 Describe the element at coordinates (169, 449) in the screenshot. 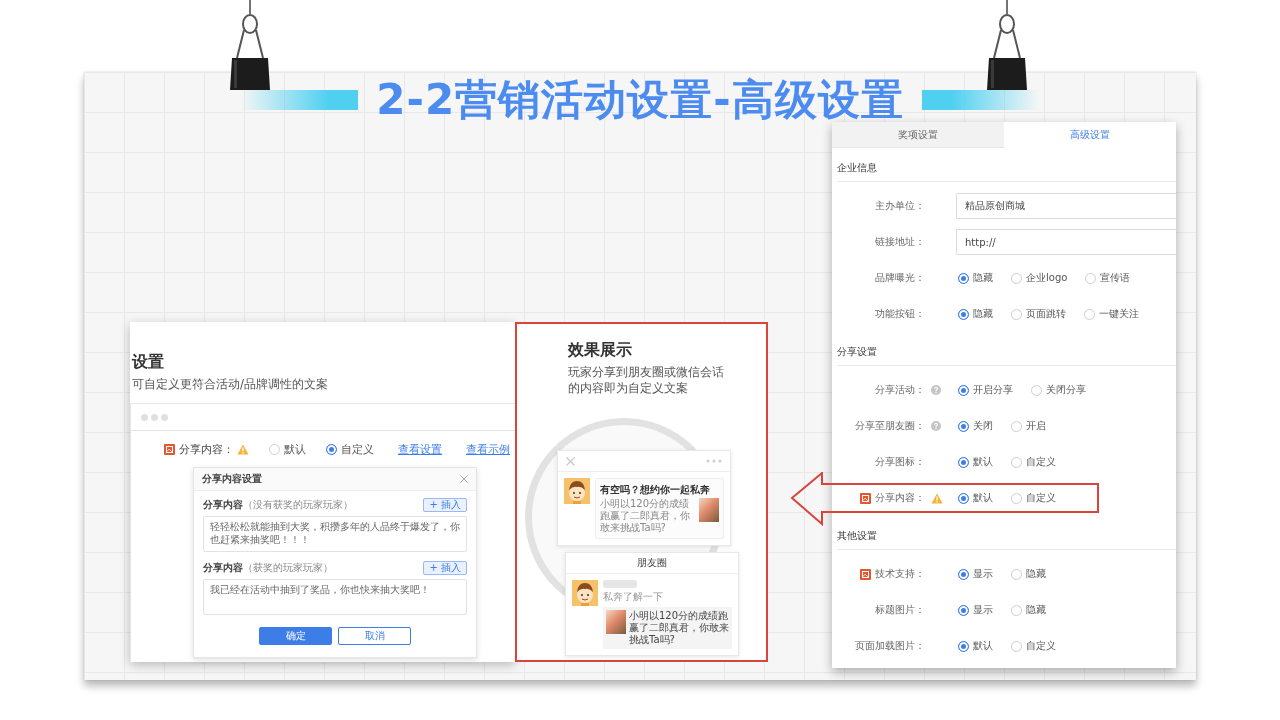

I see `badge-icon` at that location.